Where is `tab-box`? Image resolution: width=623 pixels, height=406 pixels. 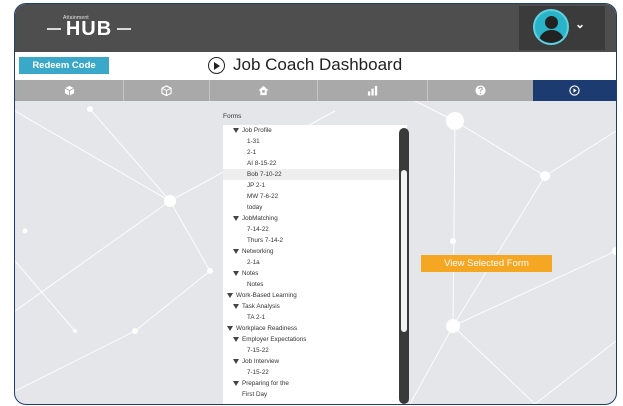 tab-box is located at coordinates (69, 90).